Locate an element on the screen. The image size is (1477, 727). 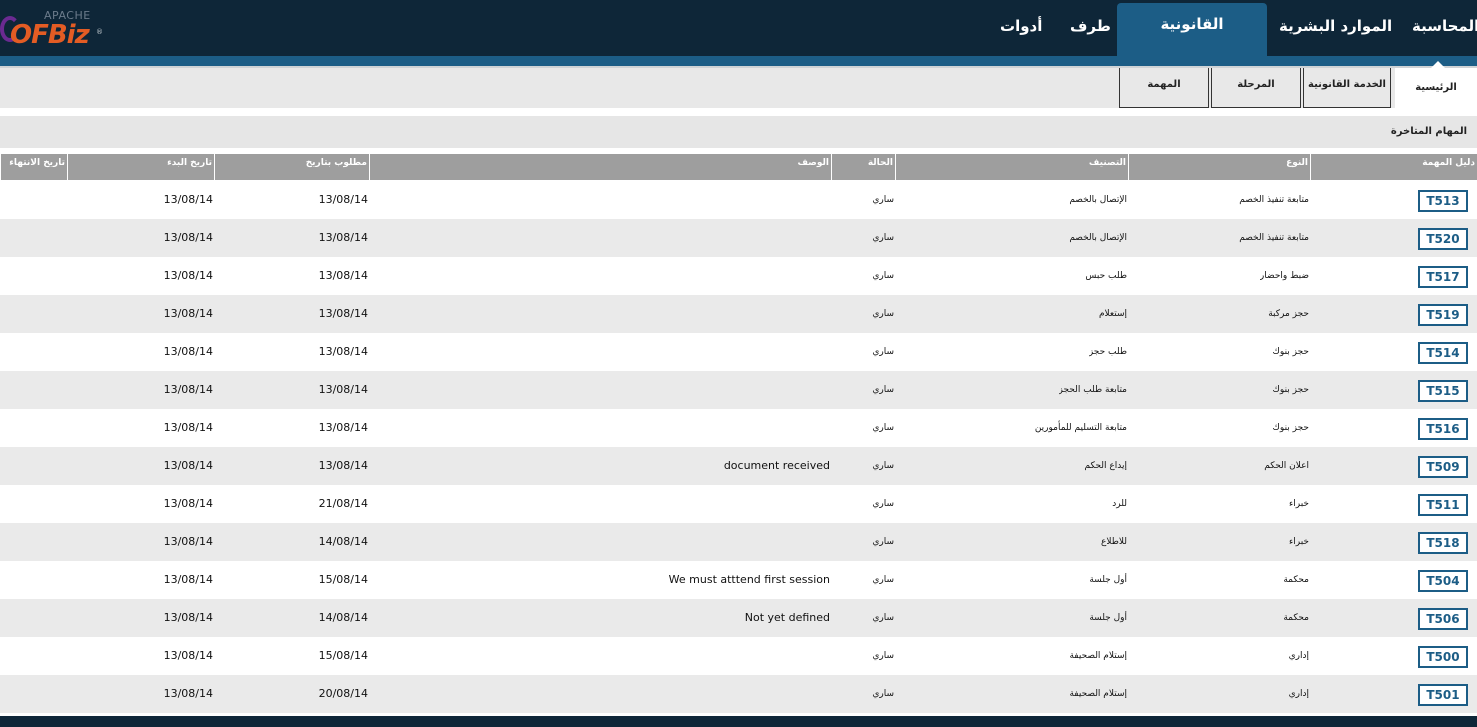
cell-due-date: 21/08/14 is located at coordinates (343, 503).